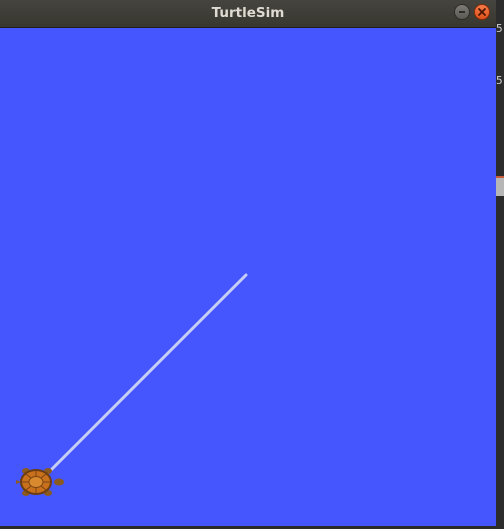  What do you see at coordinates (40, 482) in the screenshot?
I see `turtle-icon` at bounding box center [40, 482].